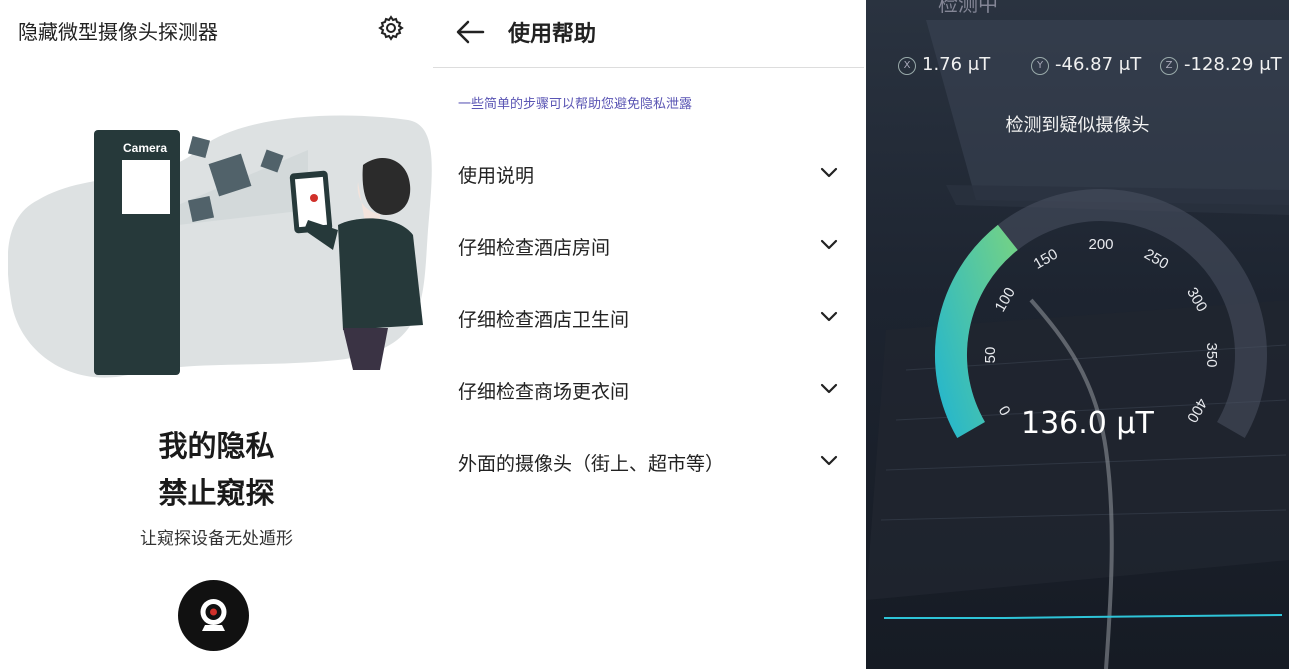 The image size is (1289, 669). What do you see at coordinates (591, 464) in the screenshot?
I see `help-item-label: 外面的摄像头（街上、超市等）` at bounding box center [591, 464].